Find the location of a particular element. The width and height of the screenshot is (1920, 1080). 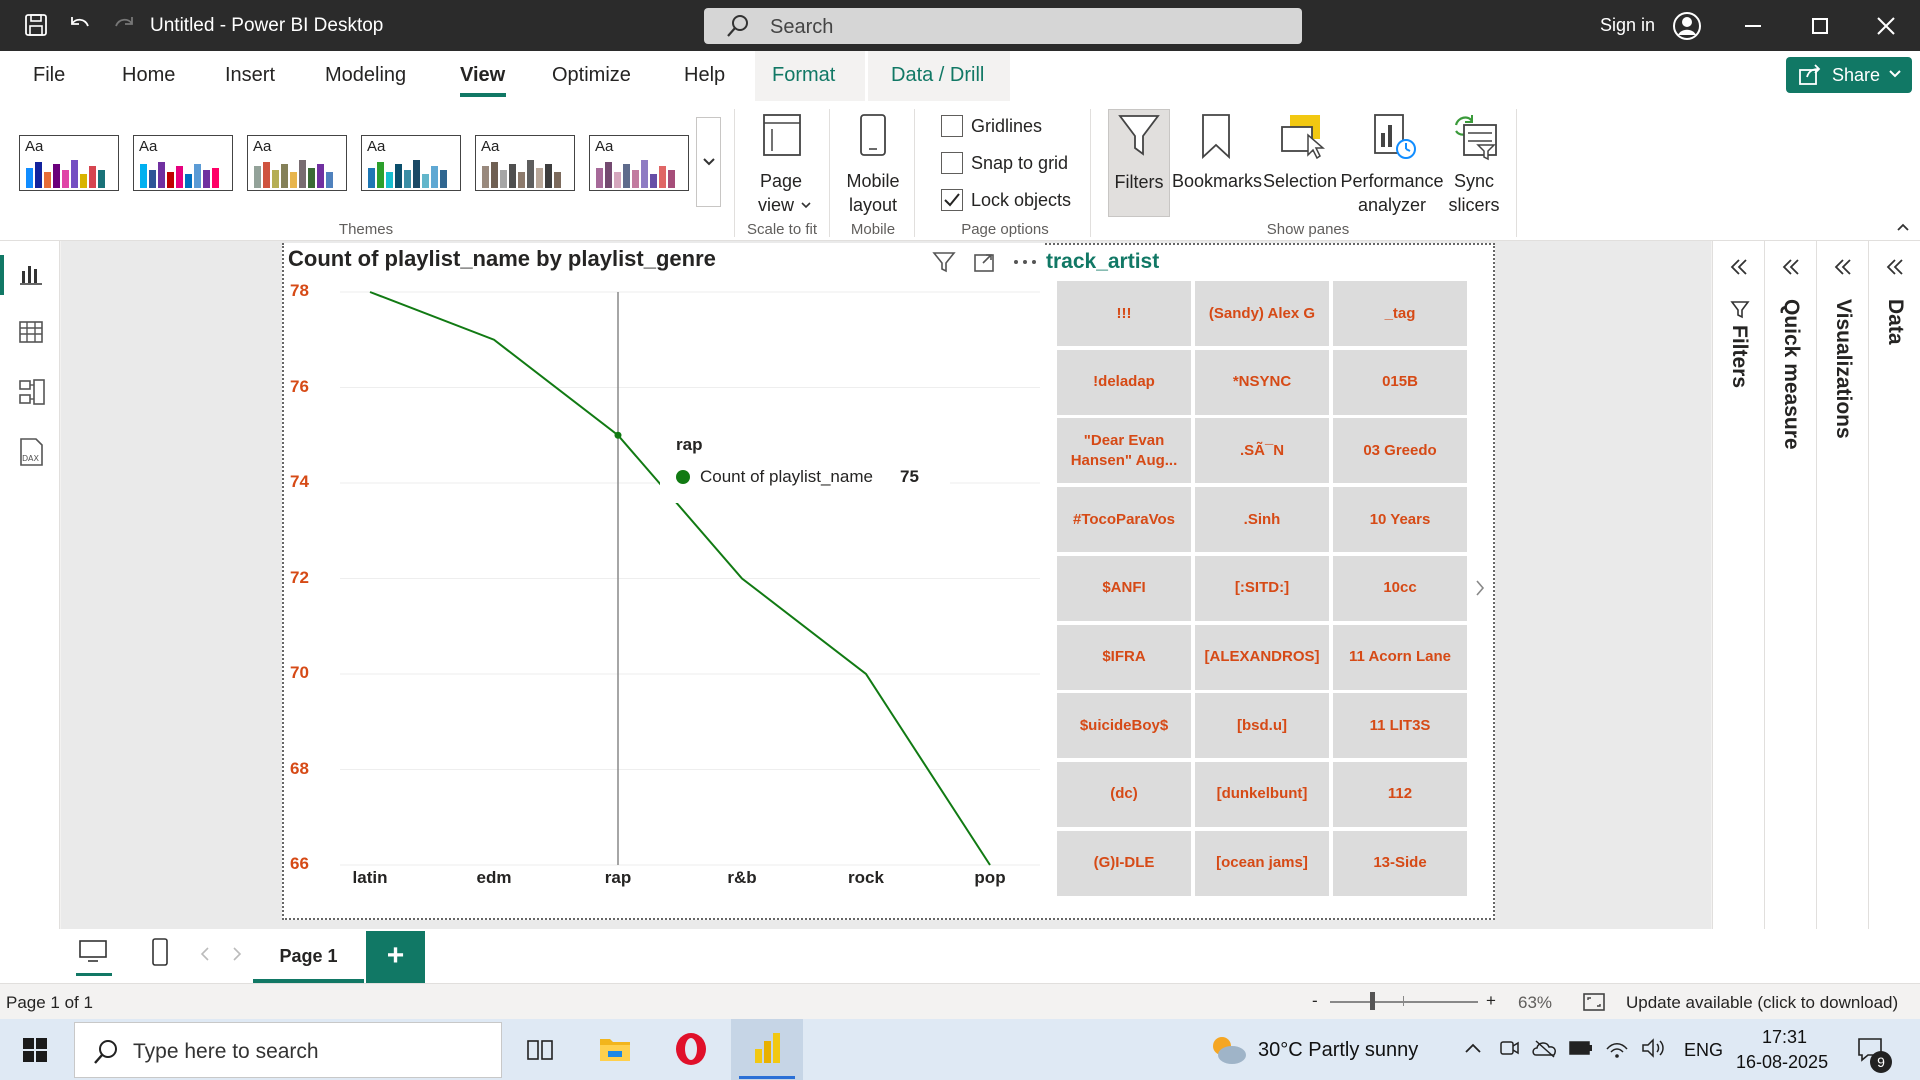

mobile-layout-button: Mobile layout is located at coordinates (873, 164).